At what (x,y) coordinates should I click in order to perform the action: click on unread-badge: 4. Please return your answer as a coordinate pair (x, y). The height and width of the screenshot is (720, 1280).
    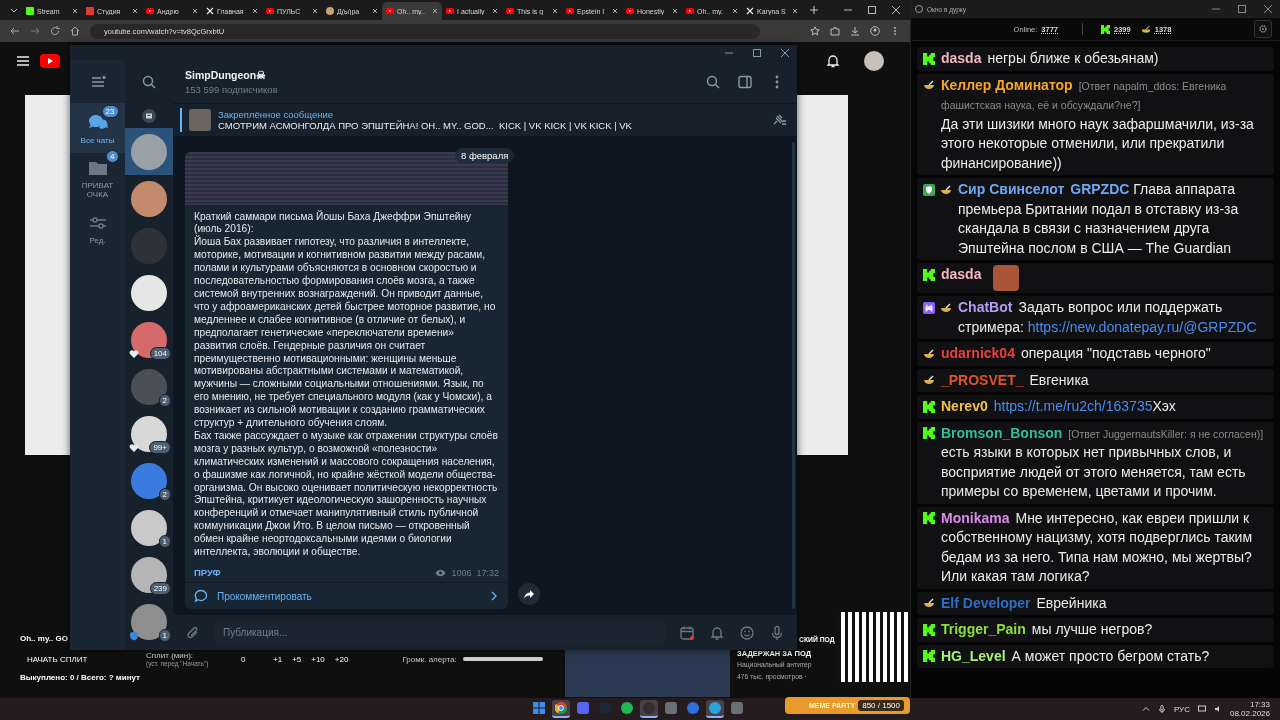
    Looking at the image, I should click on (112, 156).